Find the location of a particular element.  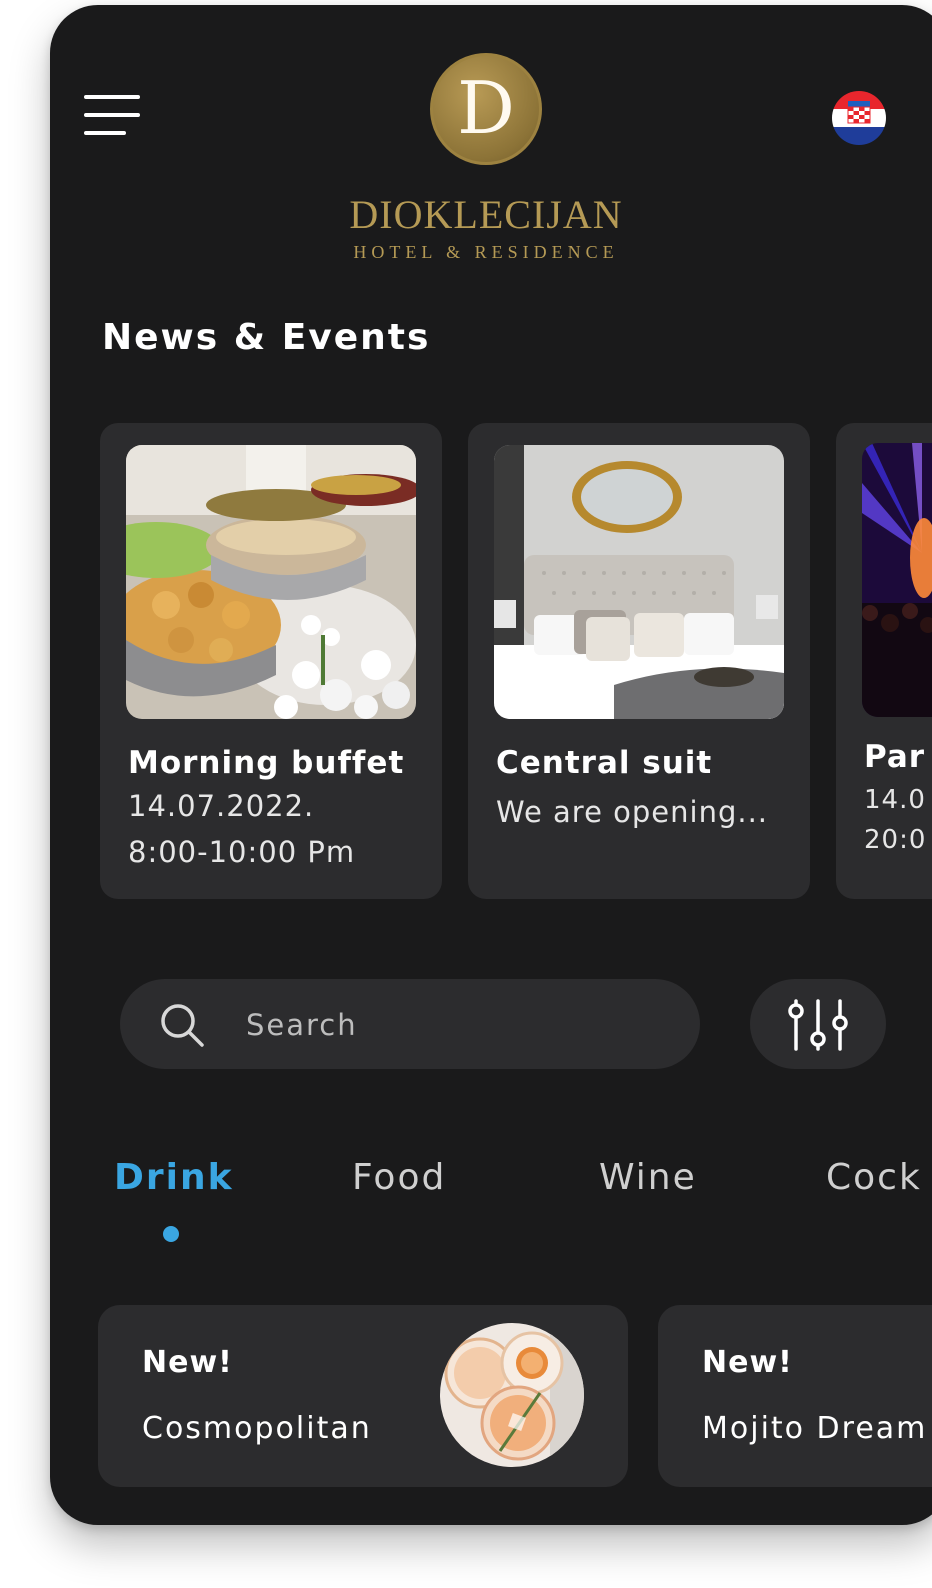

drink-card: New! Cosmopolitan is located at coordinates (363, 1396).